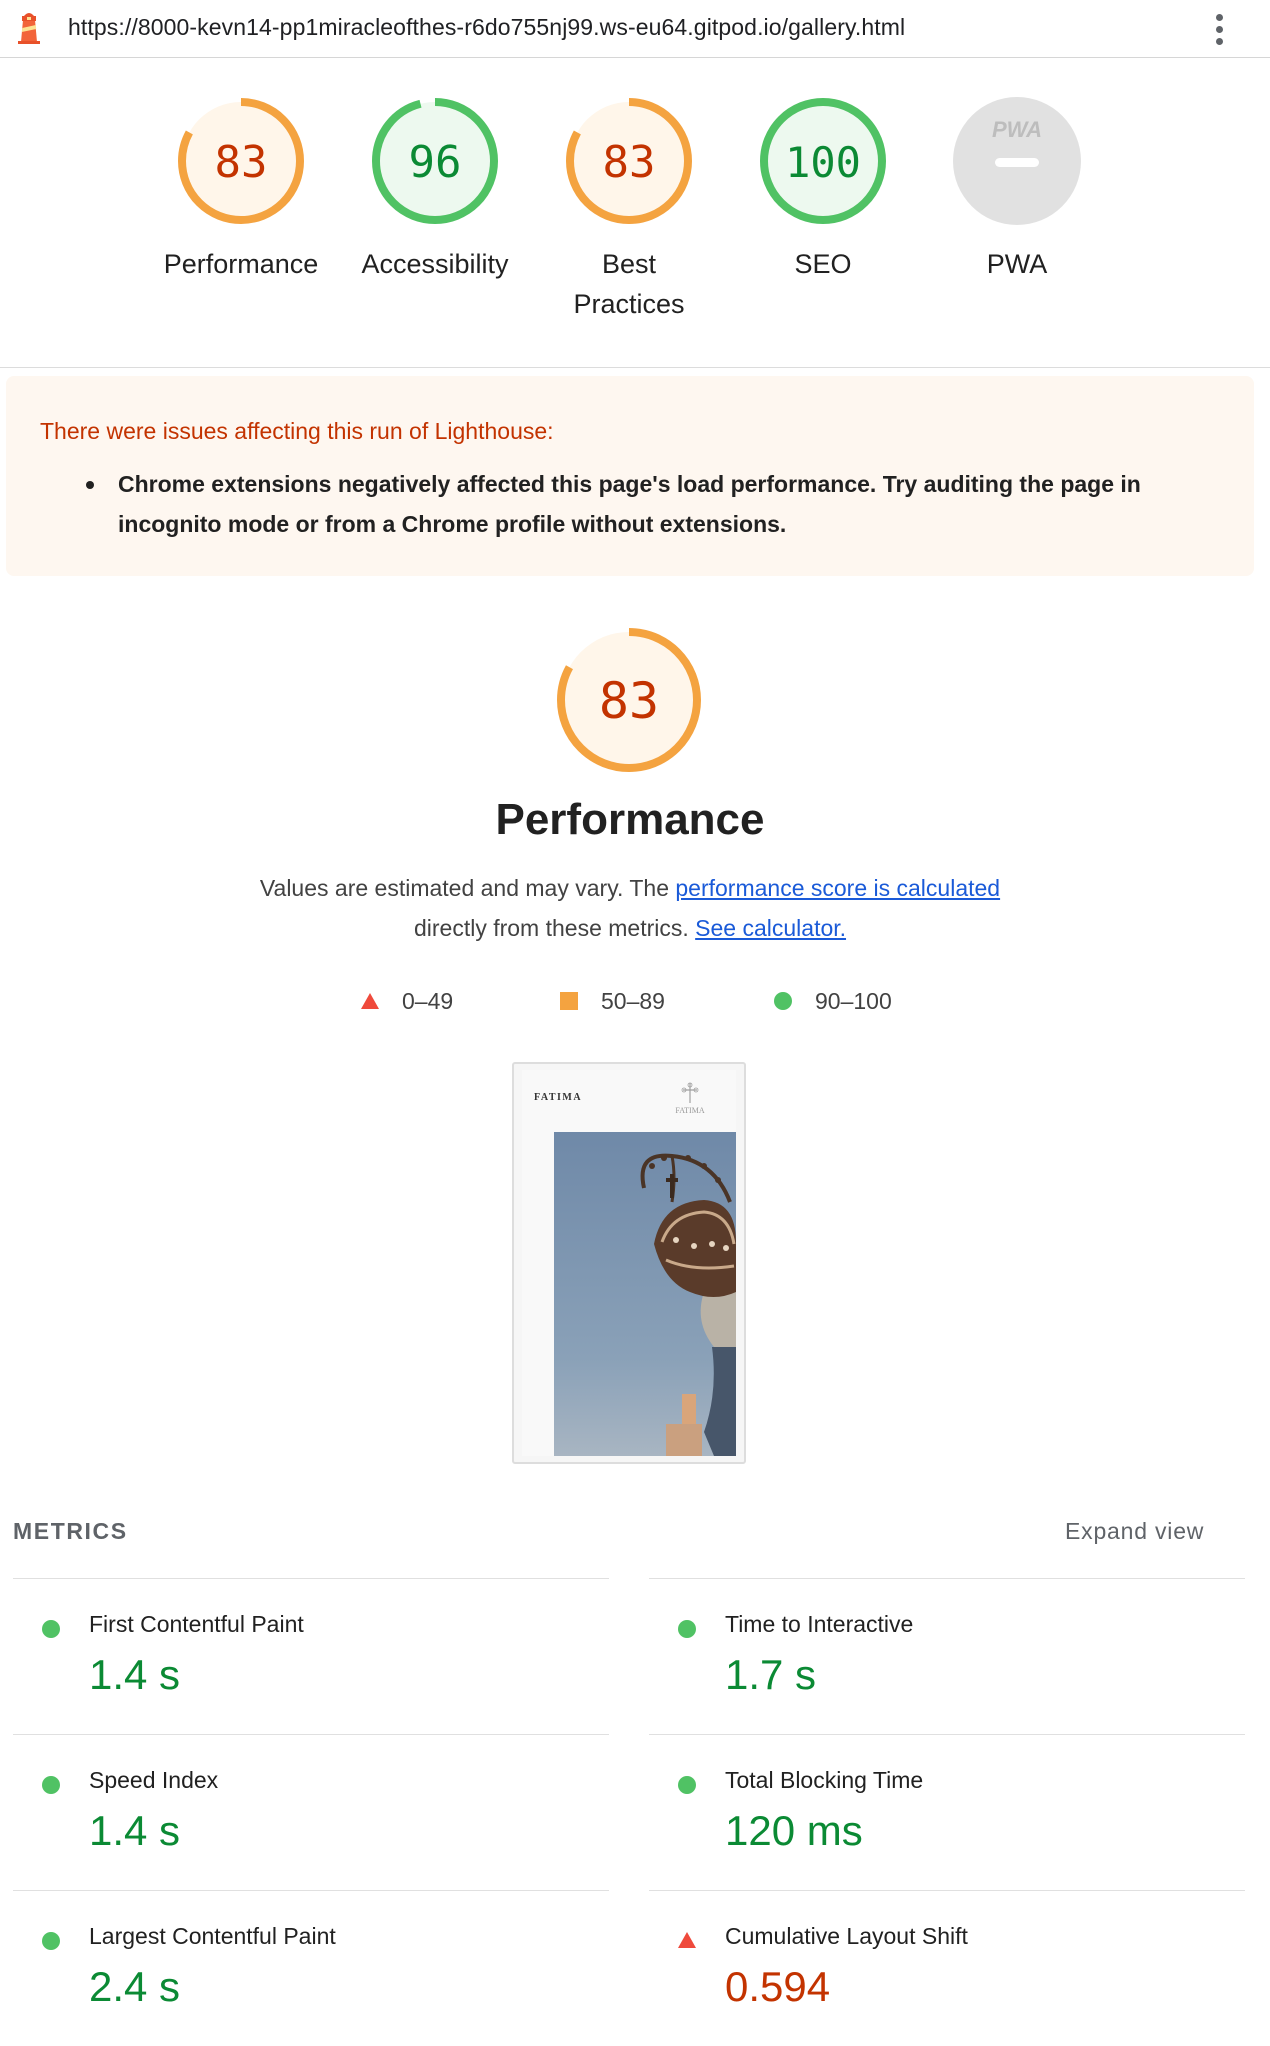 This screenshot has width=1270, height=2046. What do you see at coordinates (630, 819) in the screenshot?
I see `performance-title: Performance` at bounding box center [630, 819].